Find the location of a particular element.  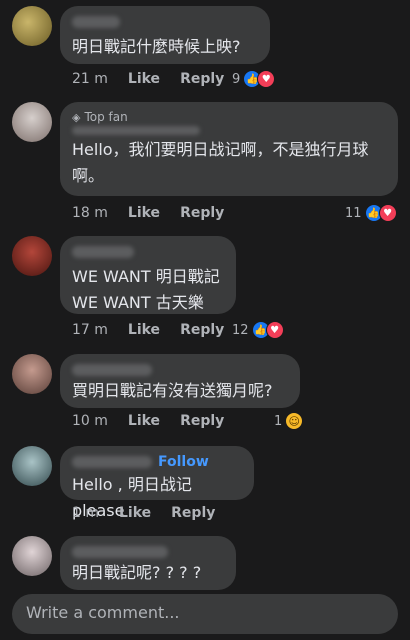

comment-text: Hello，我们要明日战记啊，不是独行月球 啊。 is located at coordinates (220, 162).